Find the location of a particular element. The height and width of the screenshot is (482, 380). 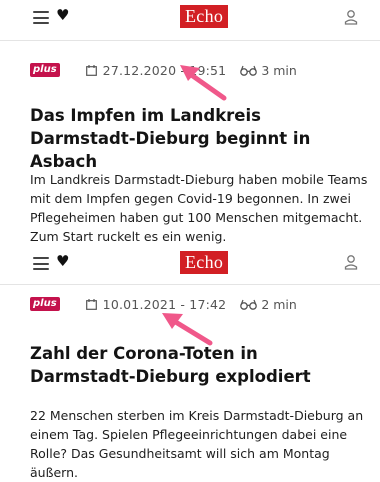

publish-date: 10.01.2021 - 17:42 is located at coordinates (164, 304).